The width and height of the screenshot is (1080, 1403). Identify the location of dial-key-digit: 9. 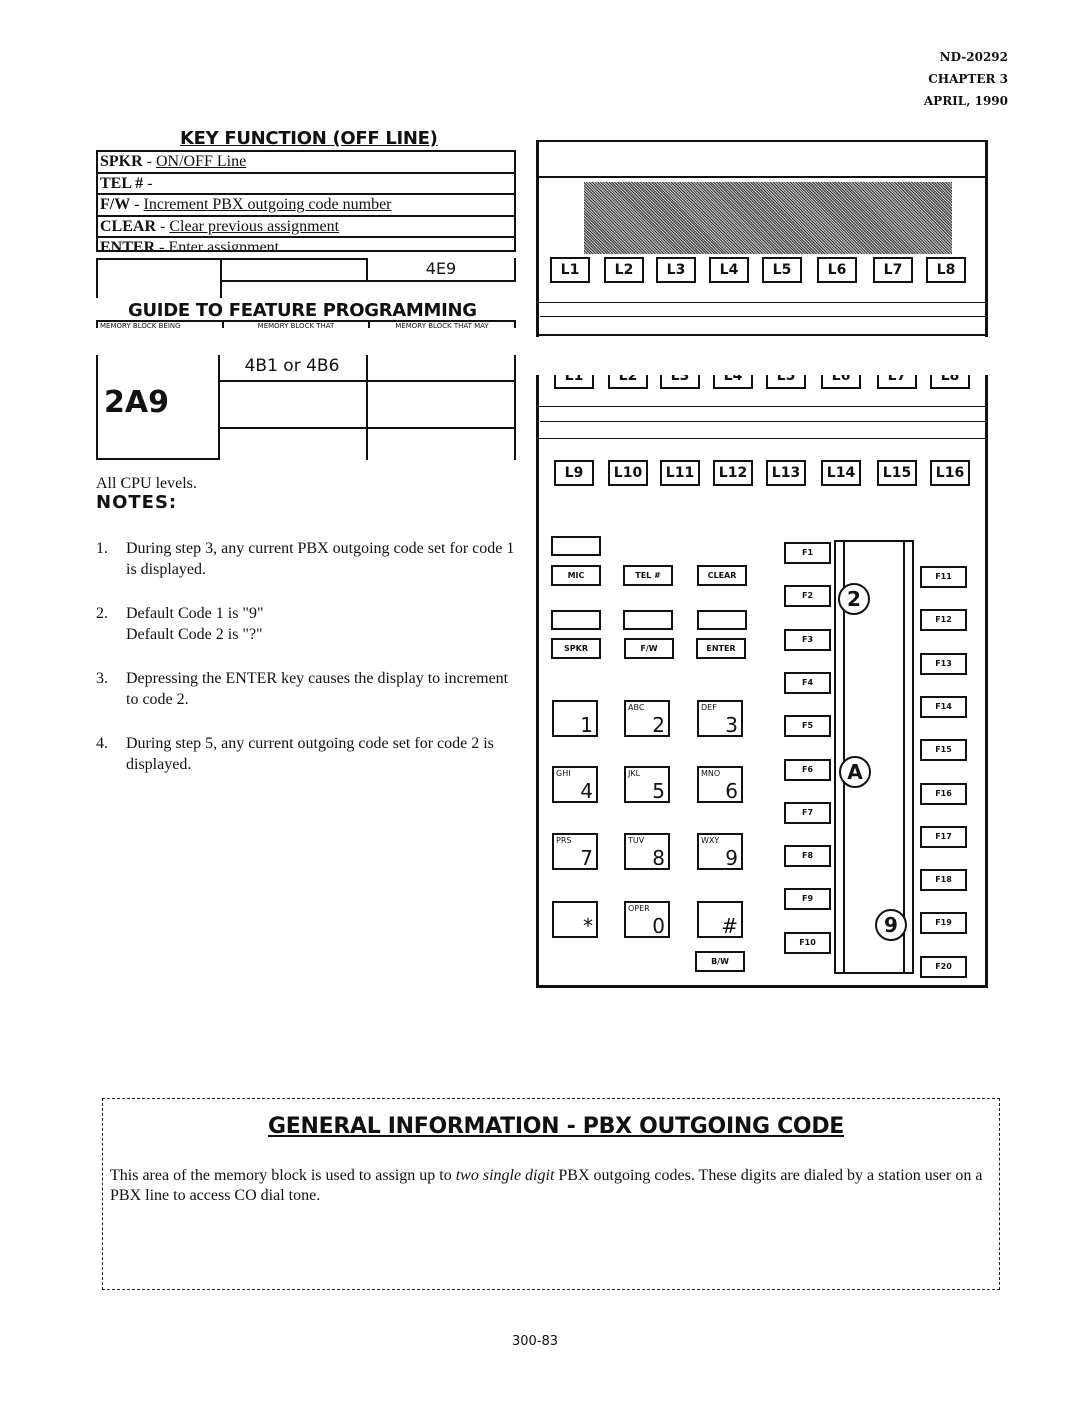
(731, 858).